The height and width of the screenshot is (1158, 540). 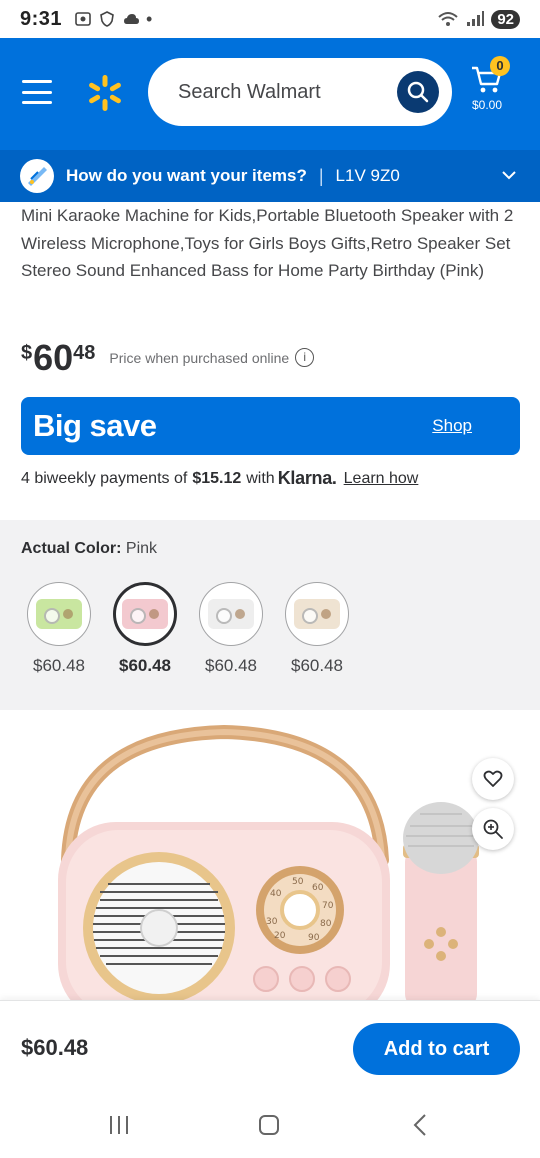 I want to click on color-swatch-green: $60.48, so click(x=59, y=629).